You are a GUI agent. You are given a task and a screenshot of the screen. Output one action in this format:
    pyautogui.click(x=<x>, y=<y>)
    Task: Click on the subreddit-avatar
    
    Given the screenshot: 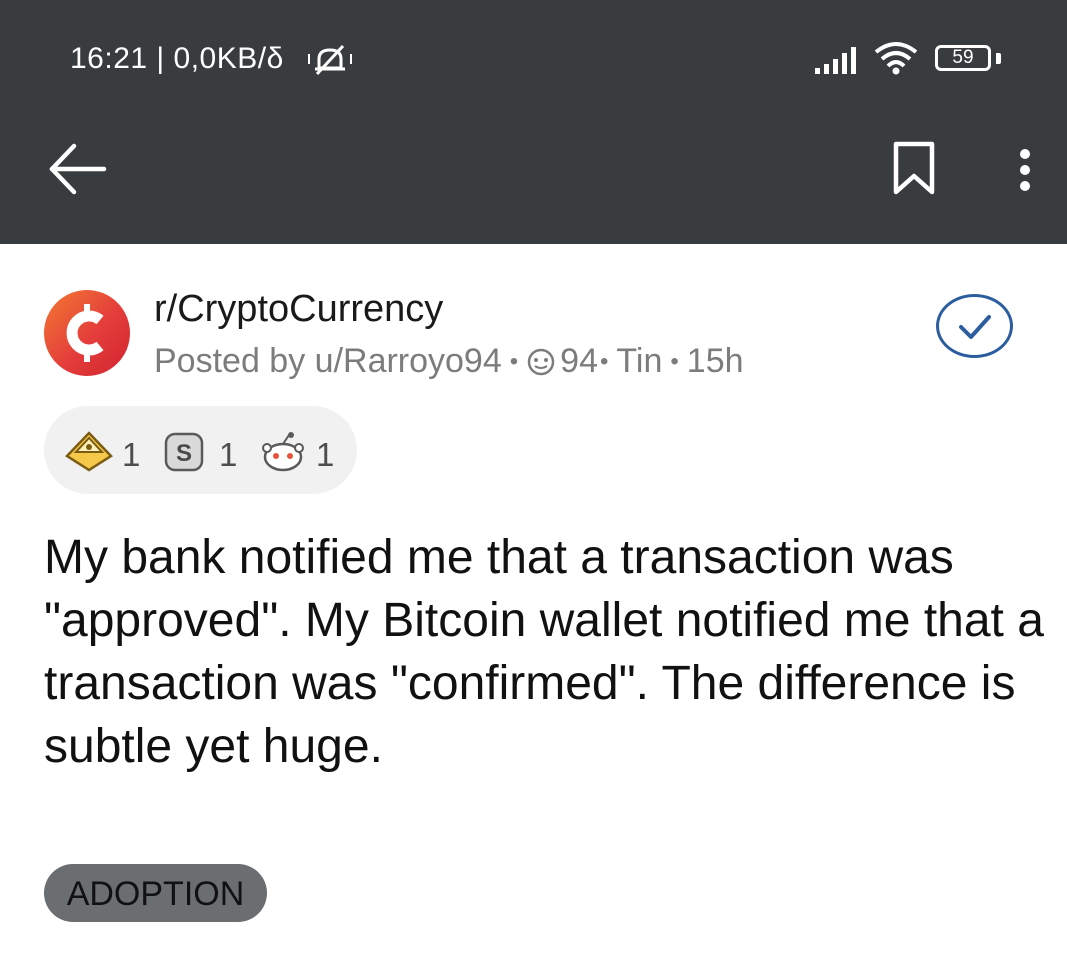 What is the action you would take?
    pyautogui.click(x=87, y=333)
    